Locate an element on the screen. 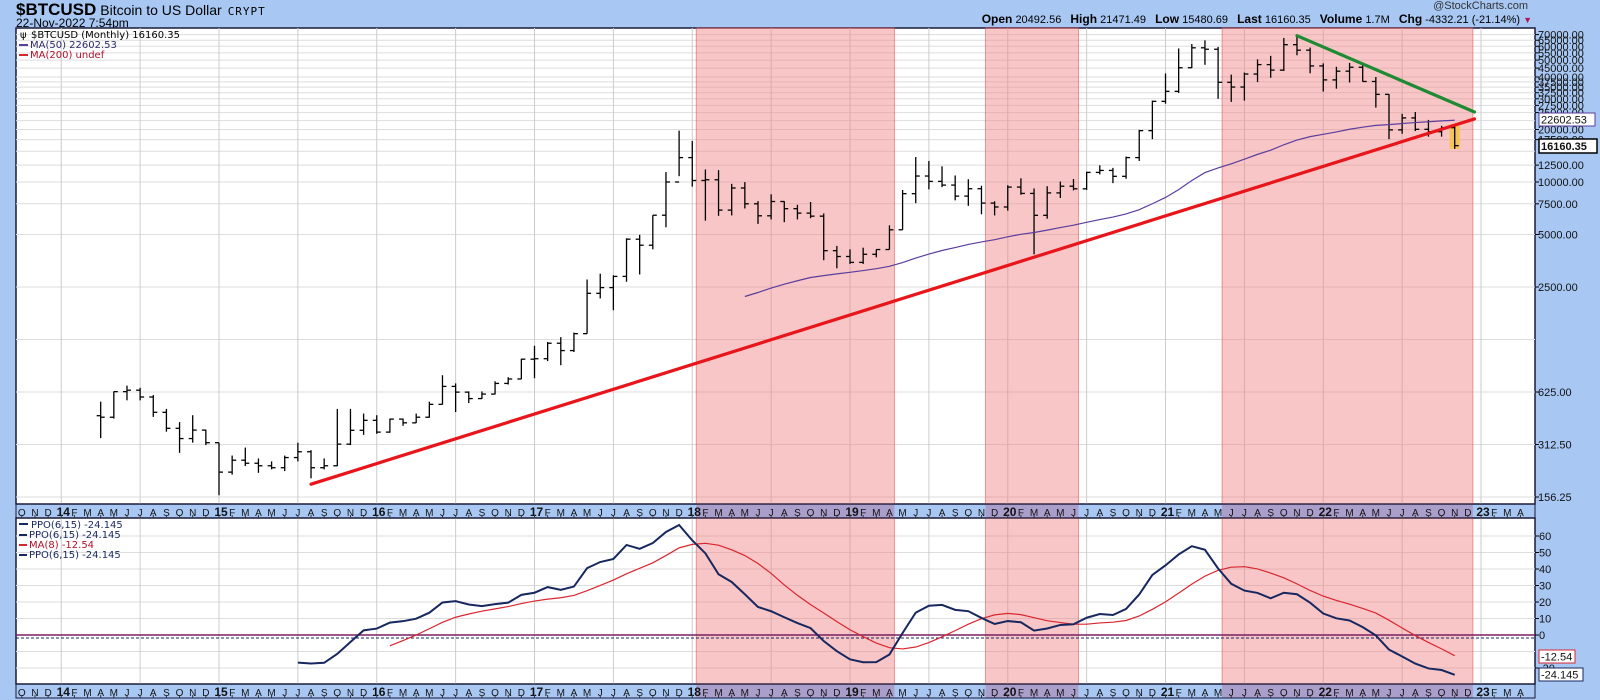  y-tick-label: 625.00 is located at coordinates (1555, 393).